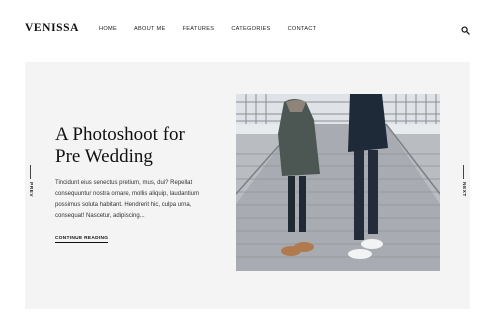  I want to click on nav-item-features: FEATURES, so click(199, 29).